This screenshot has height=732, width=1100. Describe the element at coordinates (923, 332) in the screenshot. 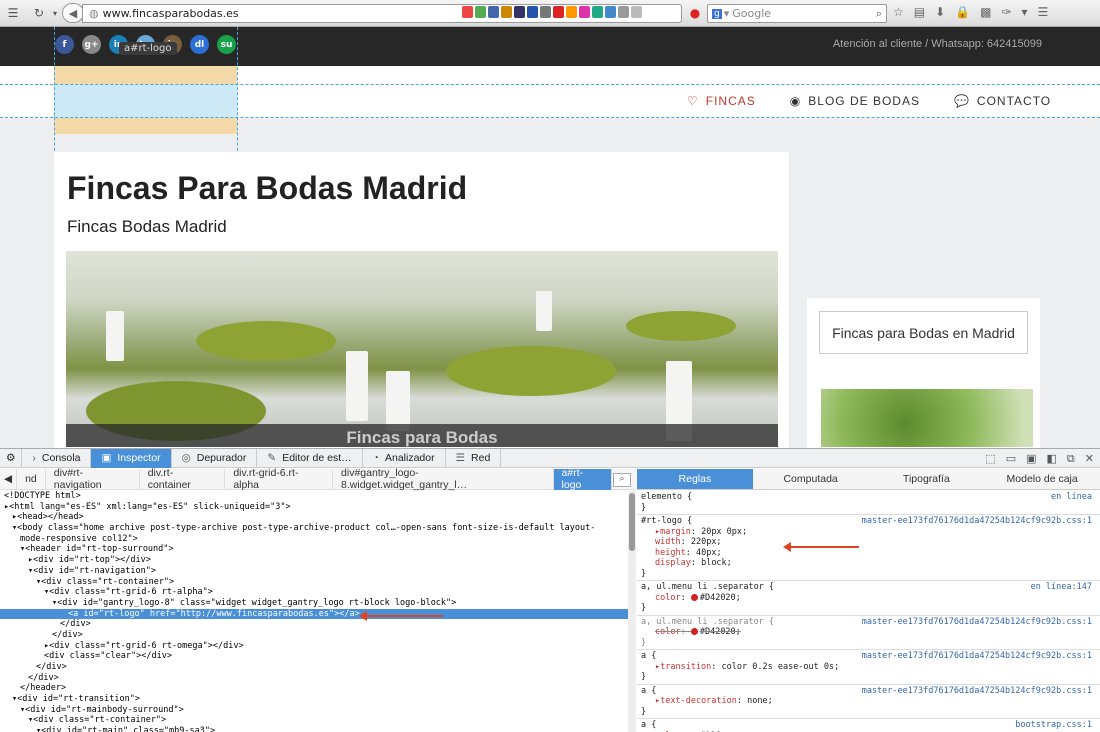

I see `sidebar-link-box: Fincas para Bodas en Madrid` at that location.